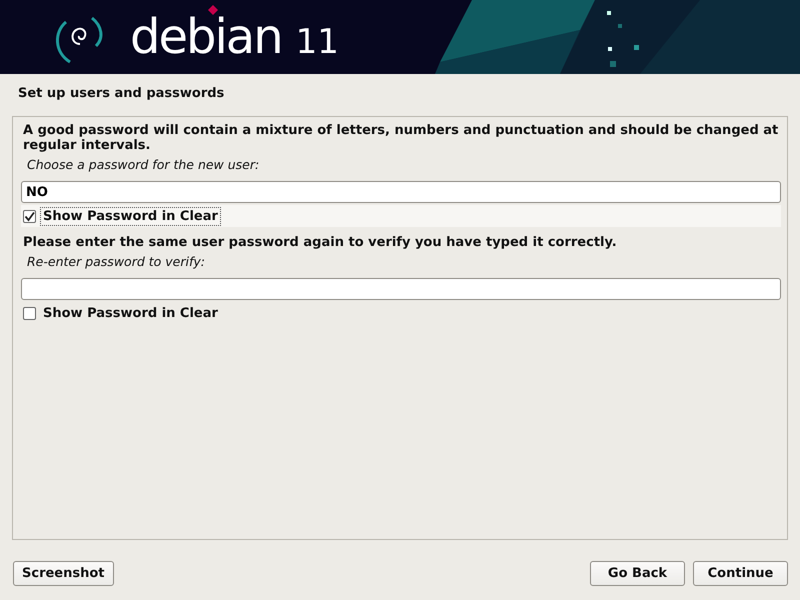  What do you see at coordinates (143, 164) in the screenshot?
I see `field-label: Choose a password for the new user:` at bounding box center [143, 164].